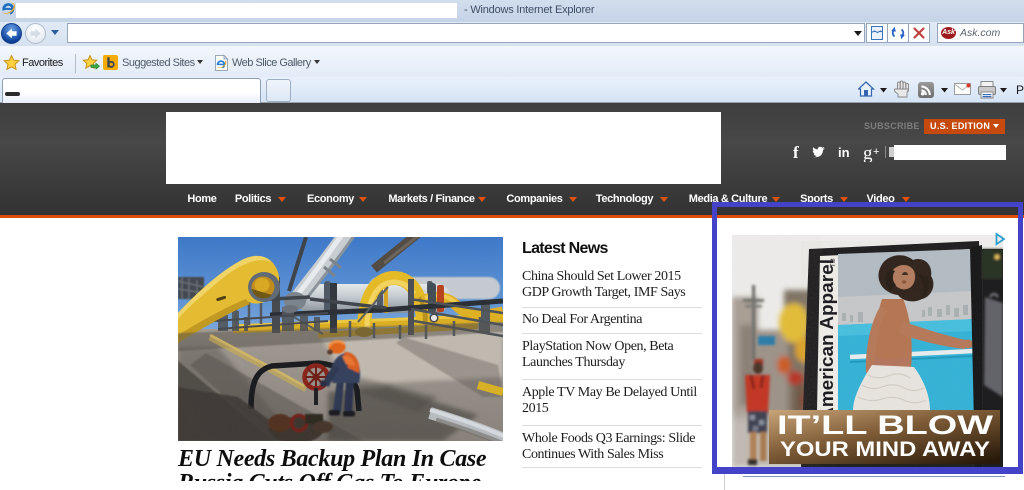 This screenshot has width=1024, height=490. I want to click on svg-text: P, so click(1020, 90).